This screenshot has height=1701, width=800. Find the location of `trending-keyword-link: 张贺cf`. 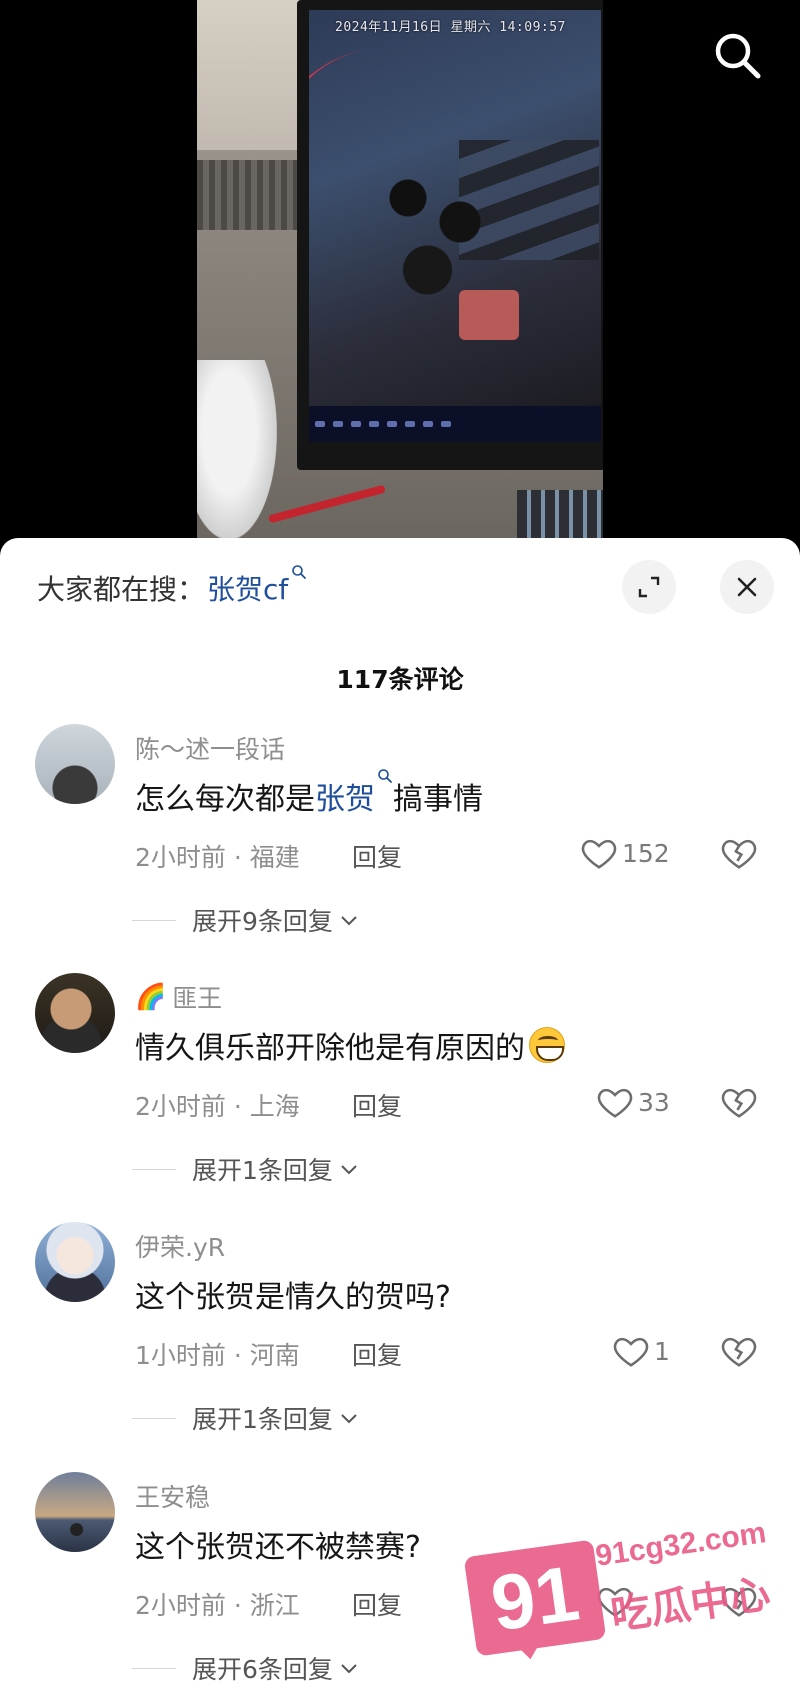

trending-keyword-link: 张贺cf is located at coordinates (257, 586).